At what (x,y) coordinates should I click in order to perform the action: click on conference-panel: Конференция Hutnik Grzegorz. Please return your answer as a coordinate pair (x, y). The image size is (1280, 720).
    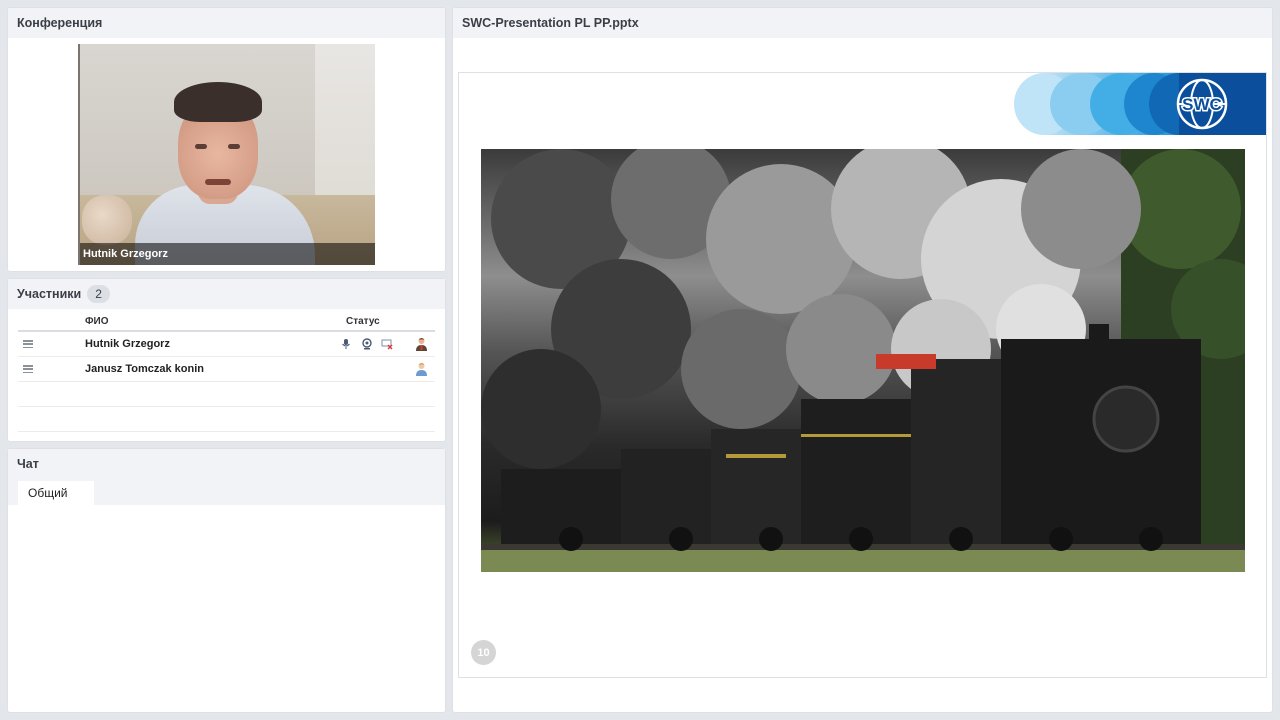
    Looking at the image, I should click on (226, 139).